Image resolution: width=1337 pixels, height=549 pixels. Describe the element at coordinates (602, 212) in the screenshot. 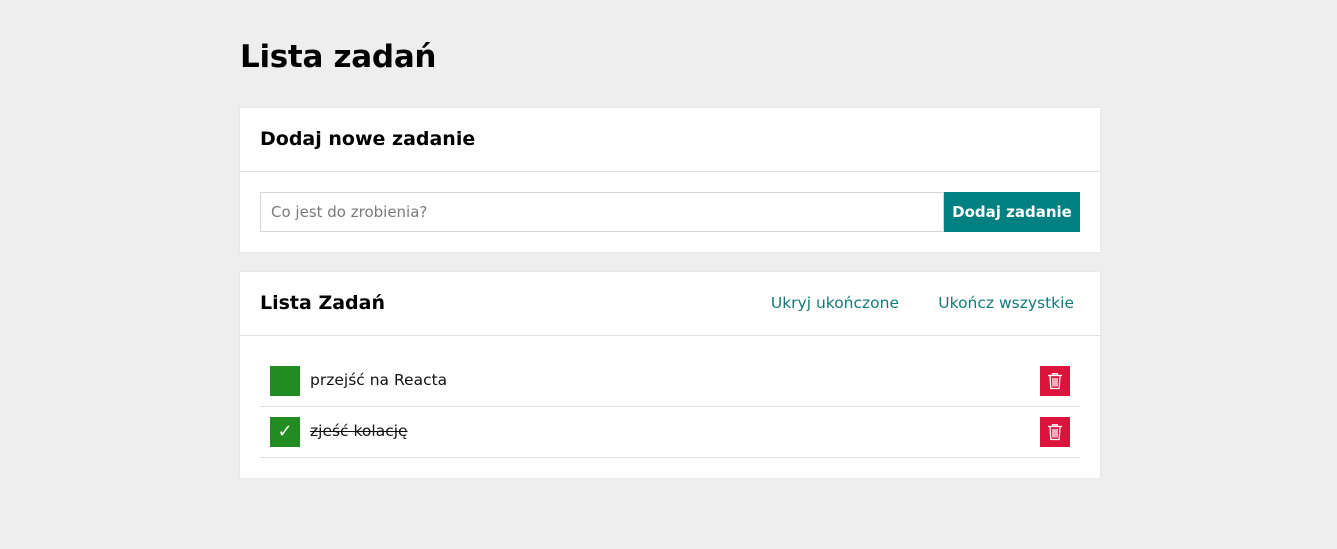

I see `new-task-input` at that location.